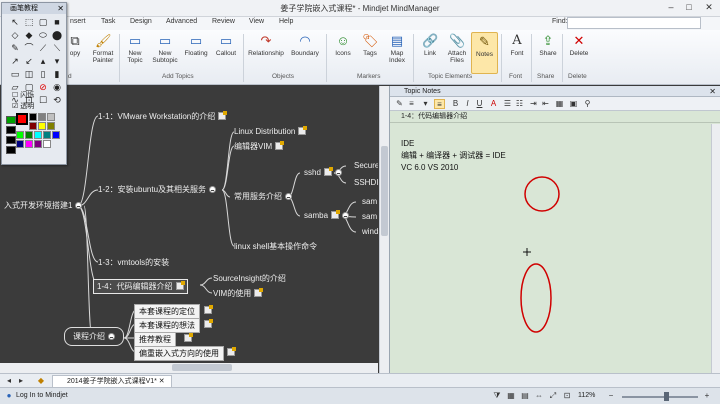 The image size is (720, 404). What do you see at coordinates (155, 339) in the screenshot?
I see `topic-recommended-tutorials: 推荐教程` at bounding box center [155, 339].